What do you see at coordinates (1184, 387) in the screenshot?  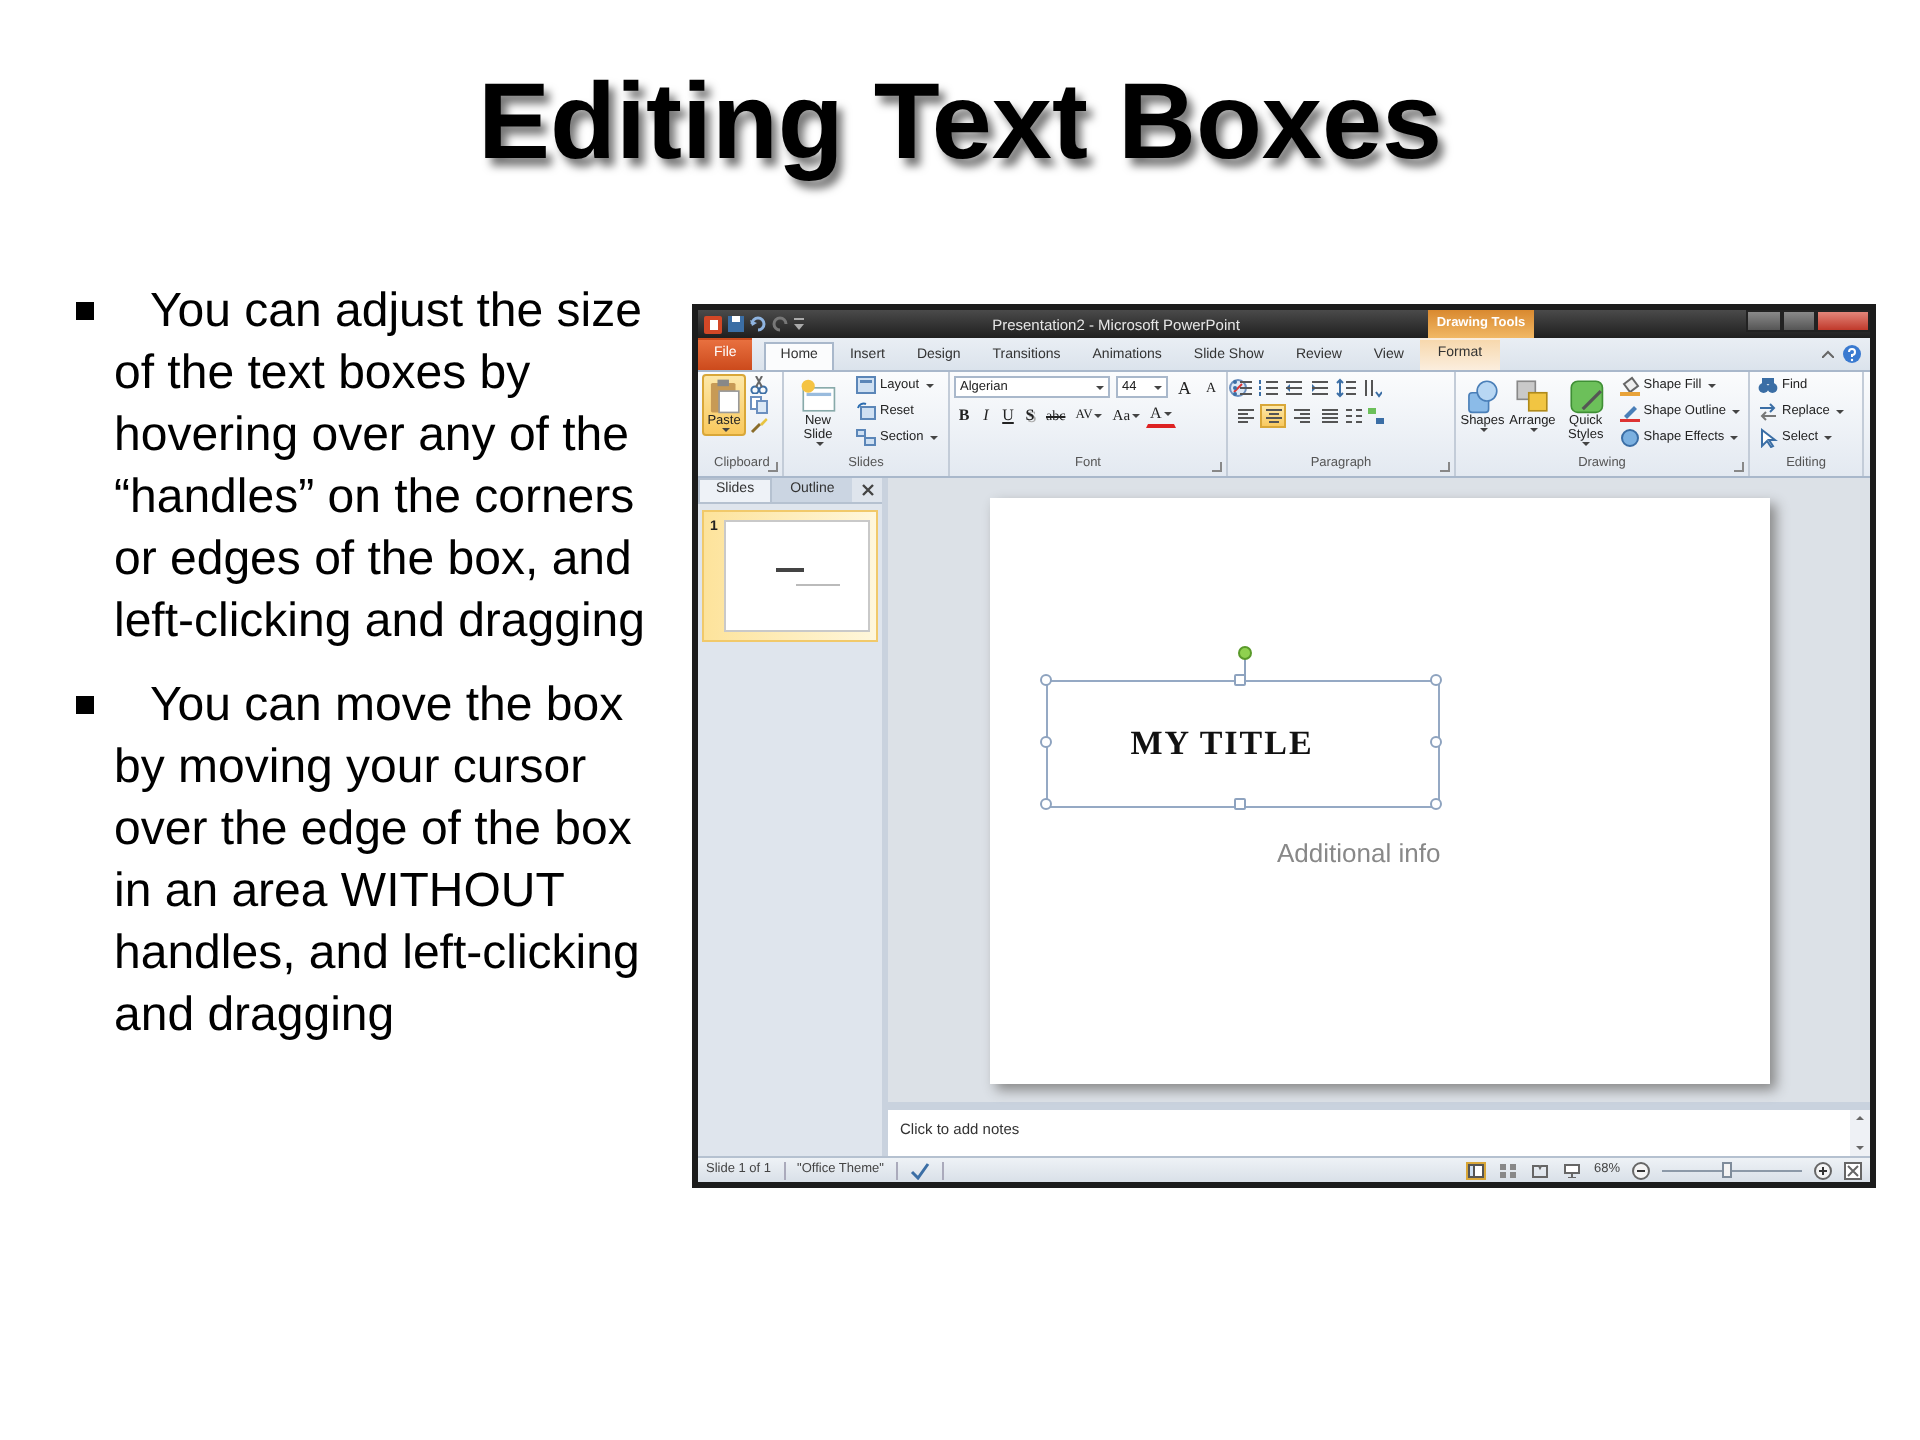 I see `grow-font-button: A` at bounding box center [1184, 387].